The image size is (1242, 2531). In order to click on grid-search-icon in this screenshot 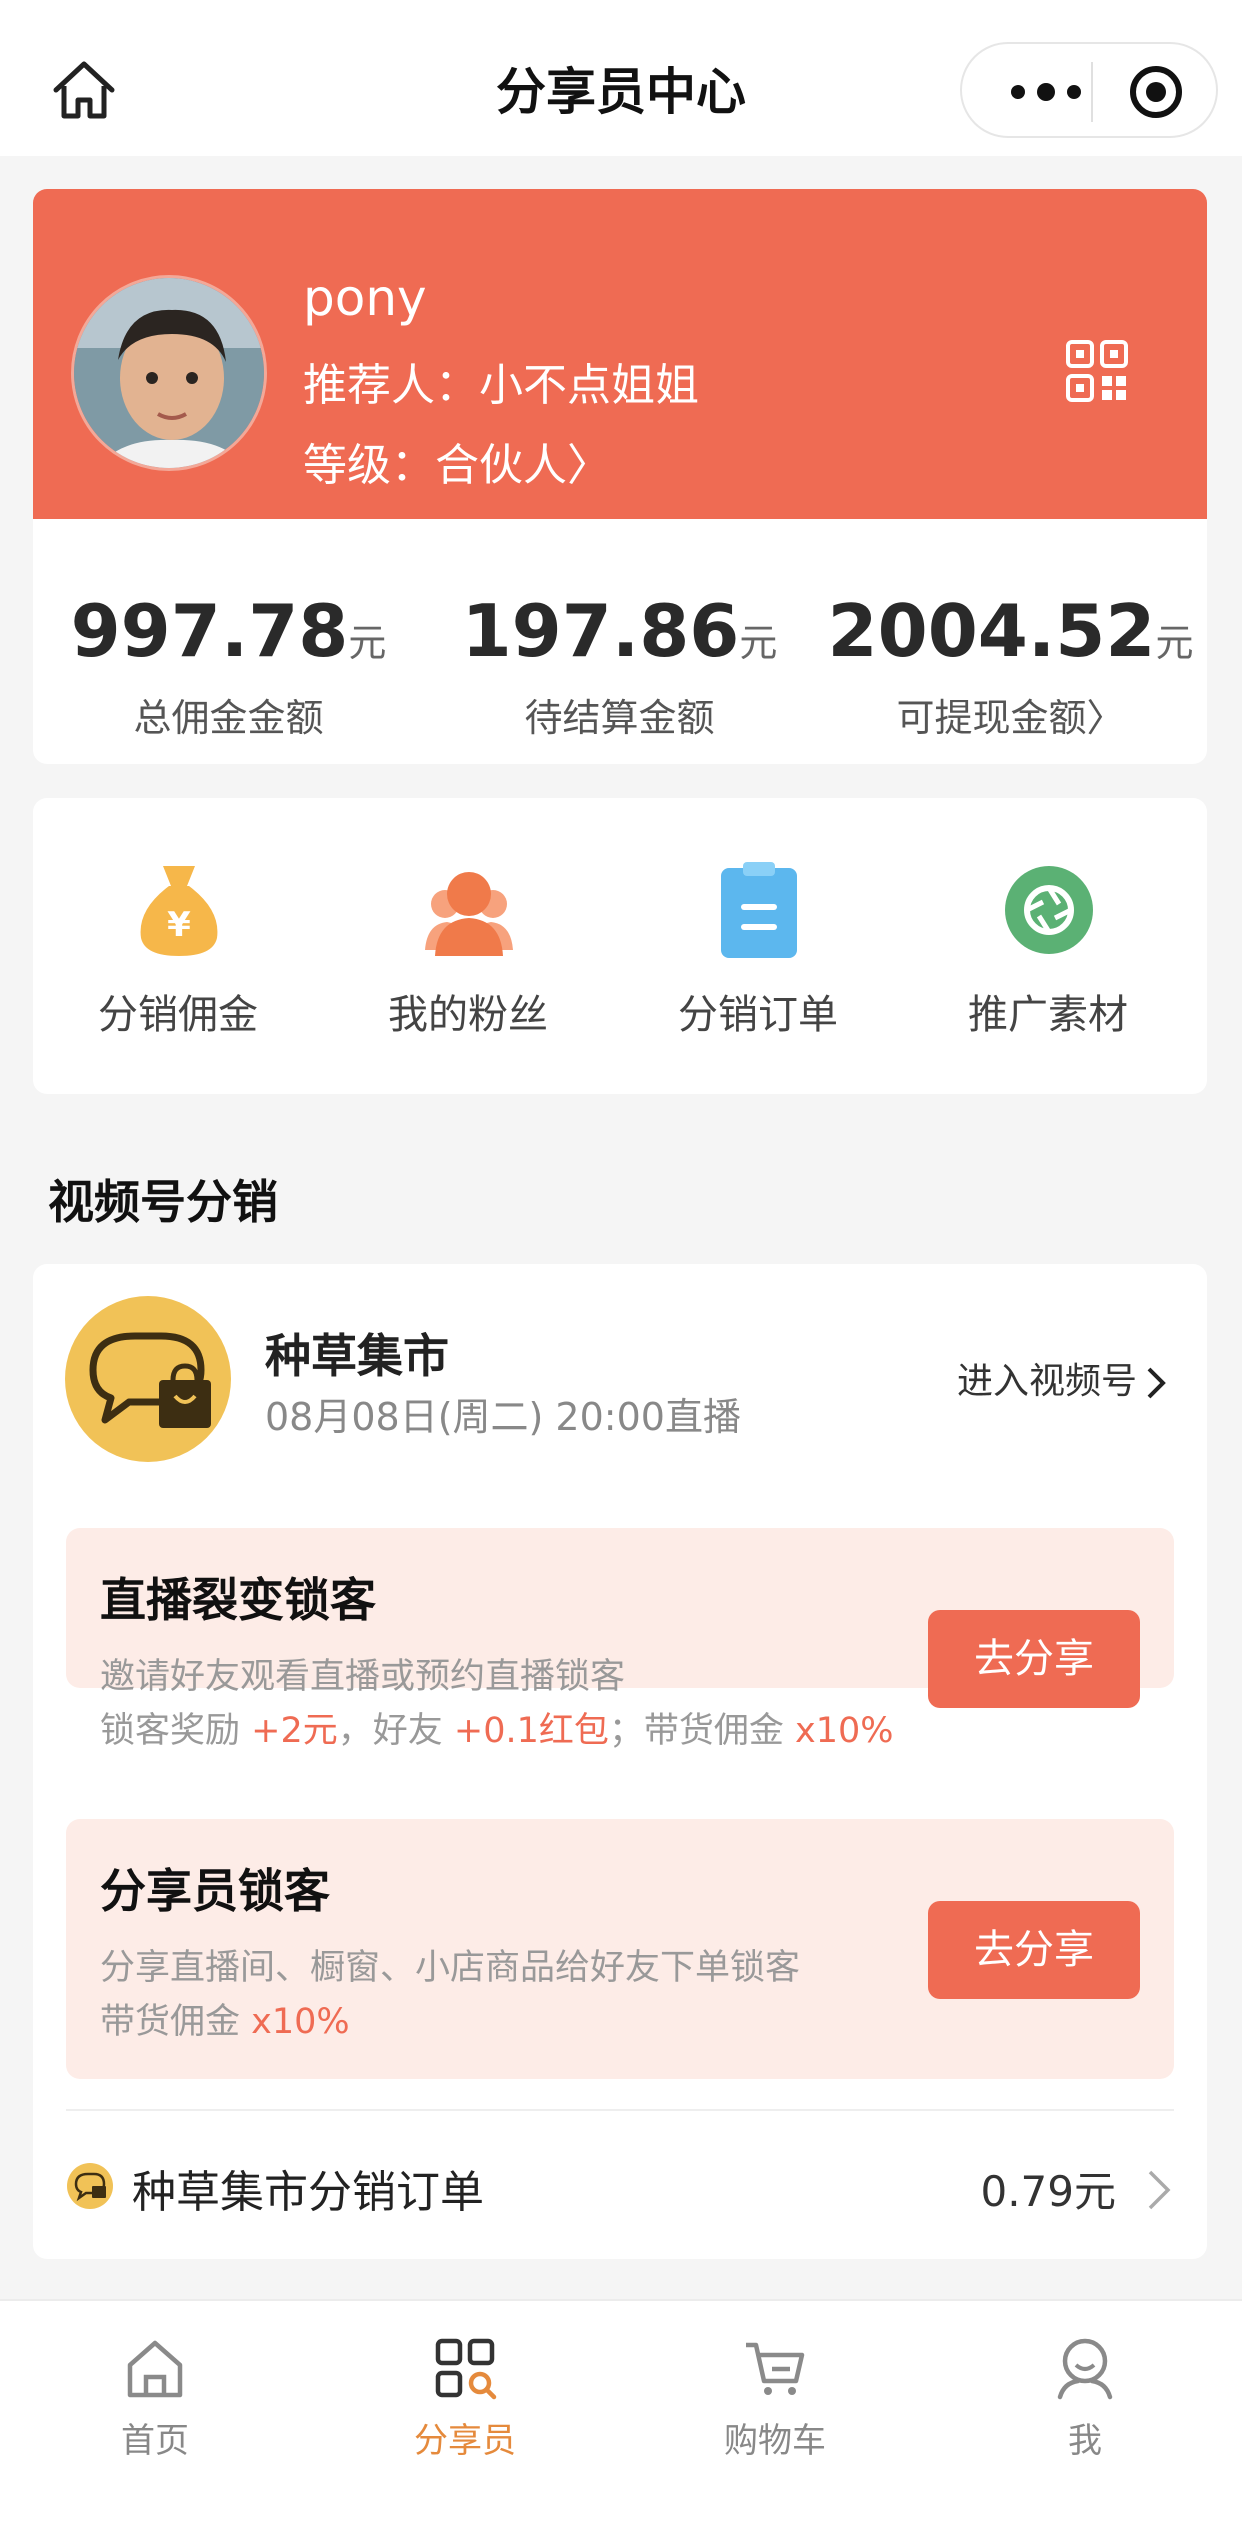, I will do `click(466, 2369)`.